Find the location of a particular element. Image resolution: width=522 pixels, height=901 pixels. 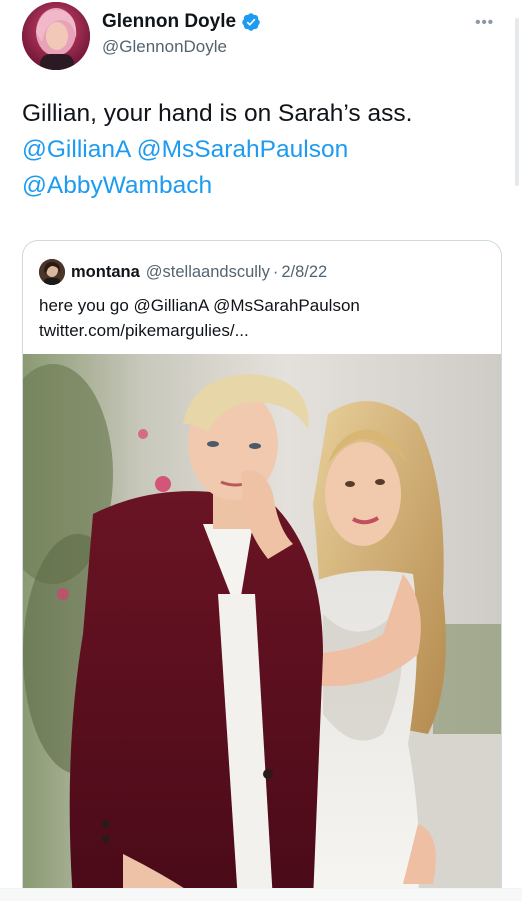

tweet-text-line: Gillian, your hand is on Sarah’s ass. is located at coordinates (217, 113).